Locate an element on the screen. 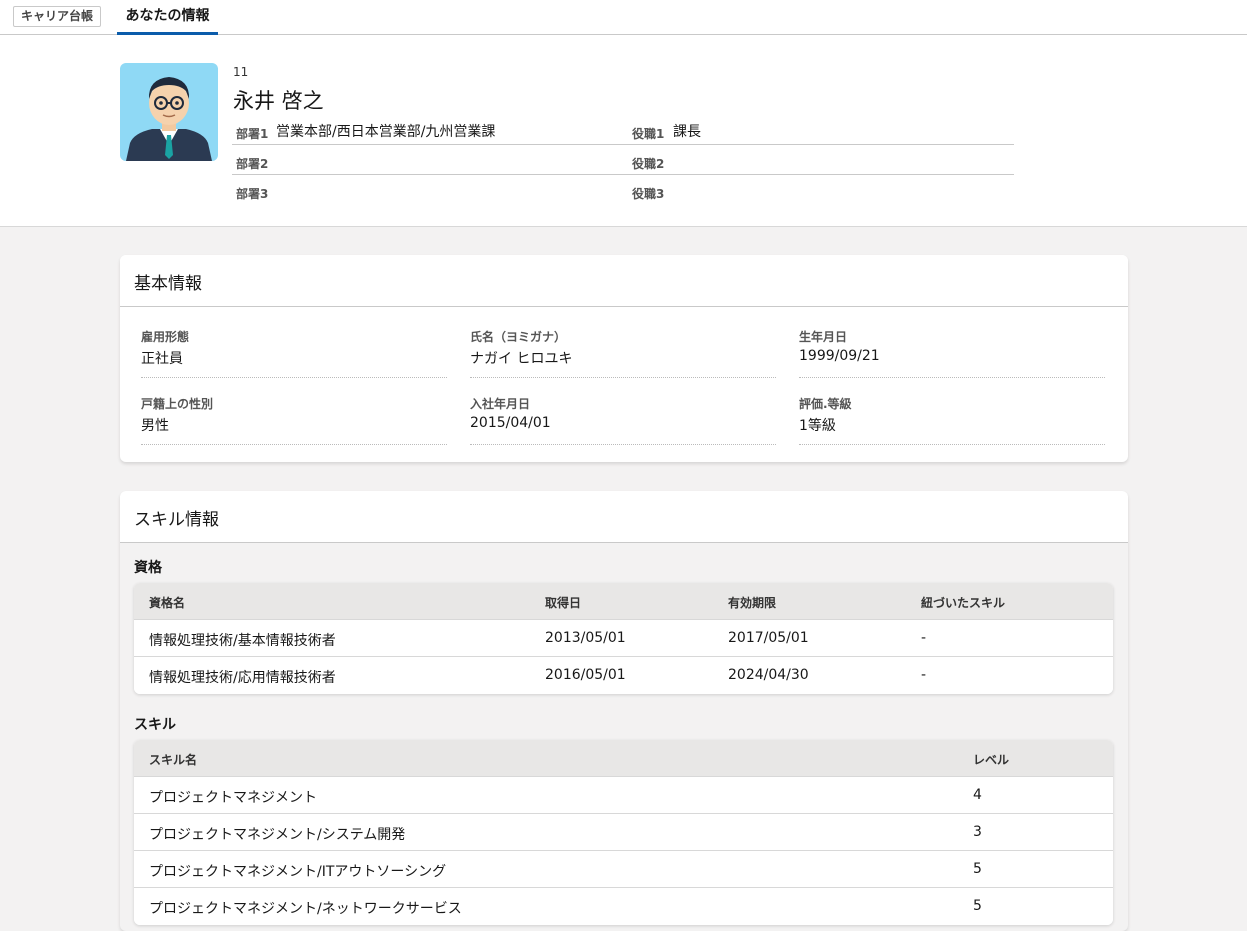  dept-row-1: 部署1 営業本部/西日本営業部/九州営業課 役職1 課長 is located at coordinates (623, 130).